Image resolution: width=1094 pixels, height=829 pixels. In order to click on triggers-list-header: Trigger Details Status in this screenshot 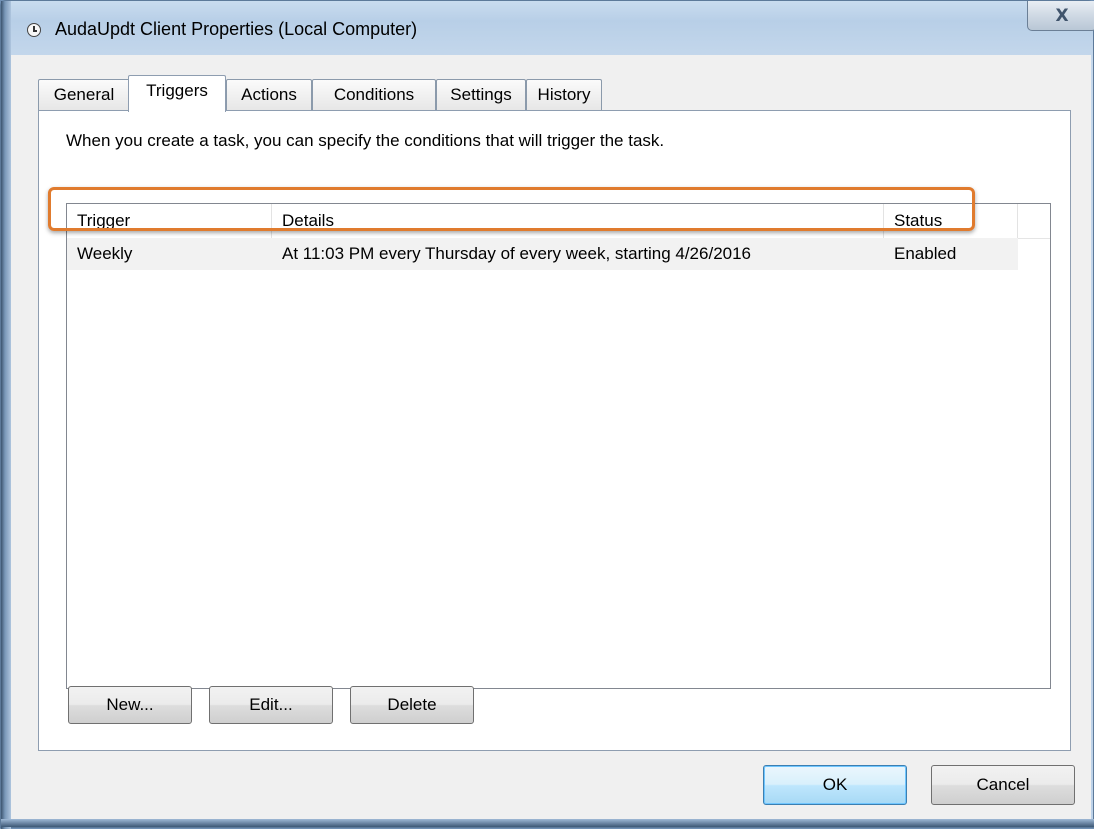, I will do `click(558, 221)`.